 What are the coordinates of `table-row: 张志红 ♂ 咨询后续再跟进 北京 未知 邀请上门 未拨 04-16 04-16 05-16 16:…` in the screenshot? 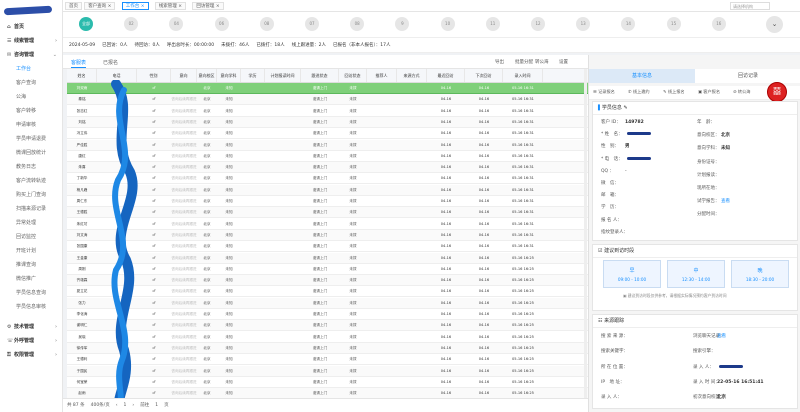 It's located at (327, 111).